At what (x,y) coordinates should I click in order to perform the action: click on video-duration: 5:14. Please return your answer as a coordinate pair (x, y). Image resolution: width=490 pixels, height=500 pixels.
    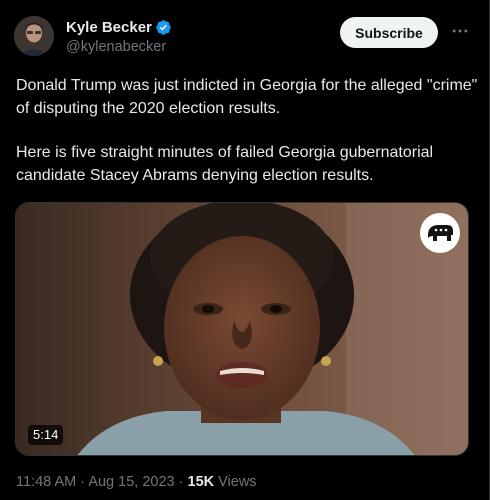
    Looking at the image, I should click on (46, 435).